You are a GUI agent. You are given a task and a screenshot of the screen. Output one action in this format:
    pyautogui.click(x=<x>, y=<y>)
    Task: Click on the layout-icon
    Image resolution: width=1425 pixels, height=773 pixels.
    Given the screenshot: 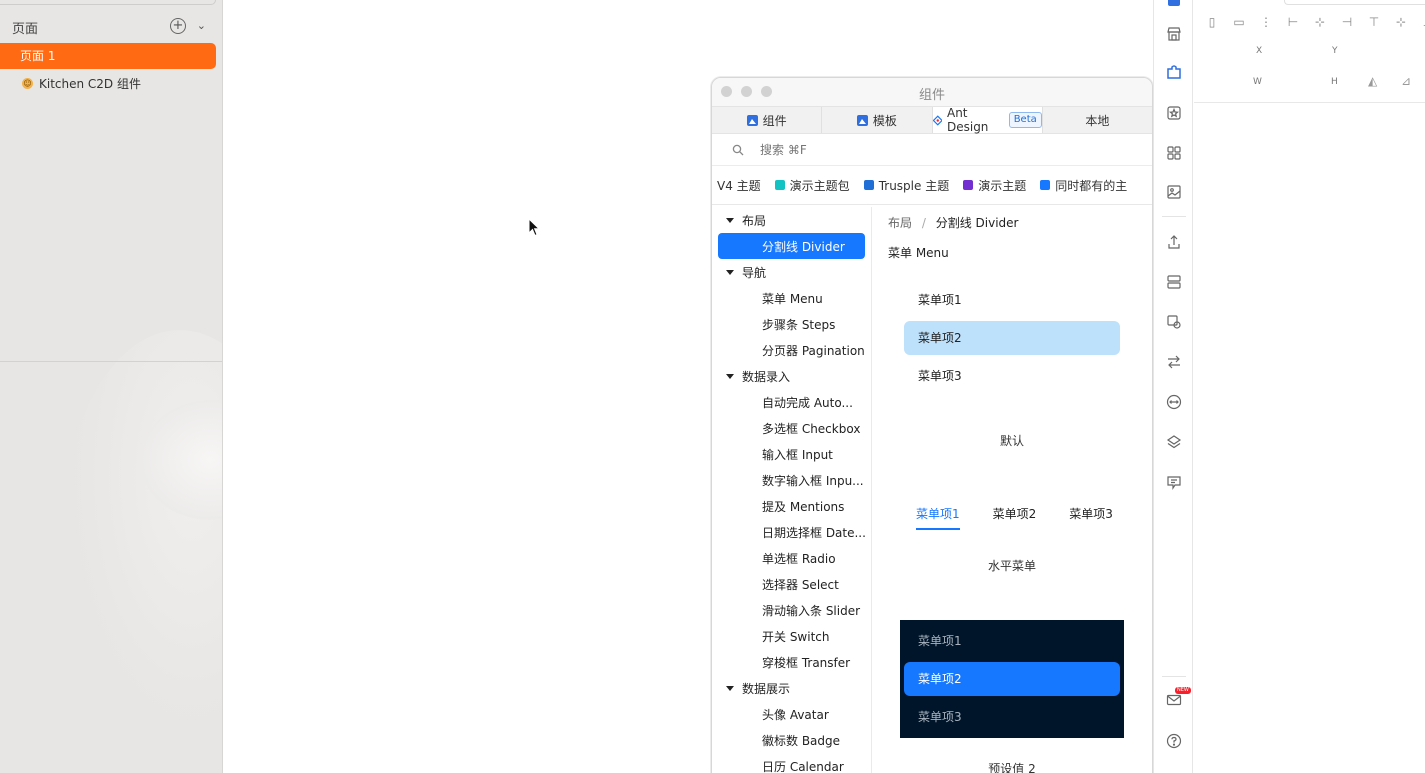 What is the action you would take?
    pyautogui.click(x=1174, y=282)
    